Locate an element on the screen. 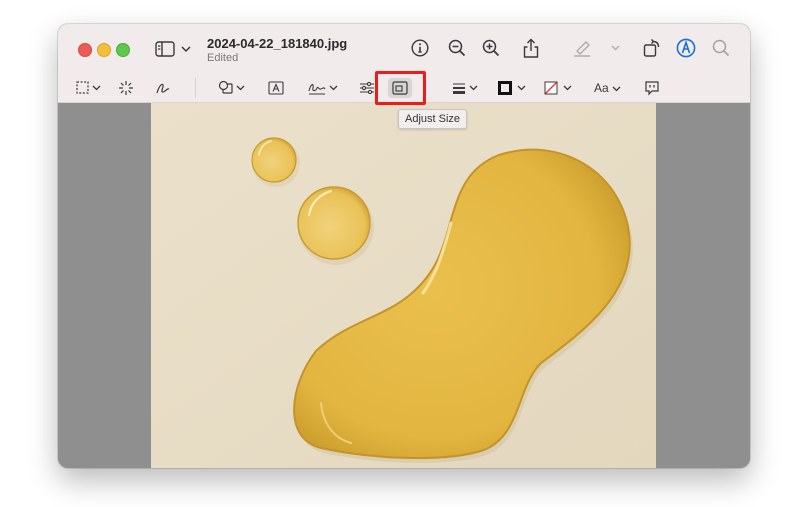  close-window-button is located at coordinates (85, 50).